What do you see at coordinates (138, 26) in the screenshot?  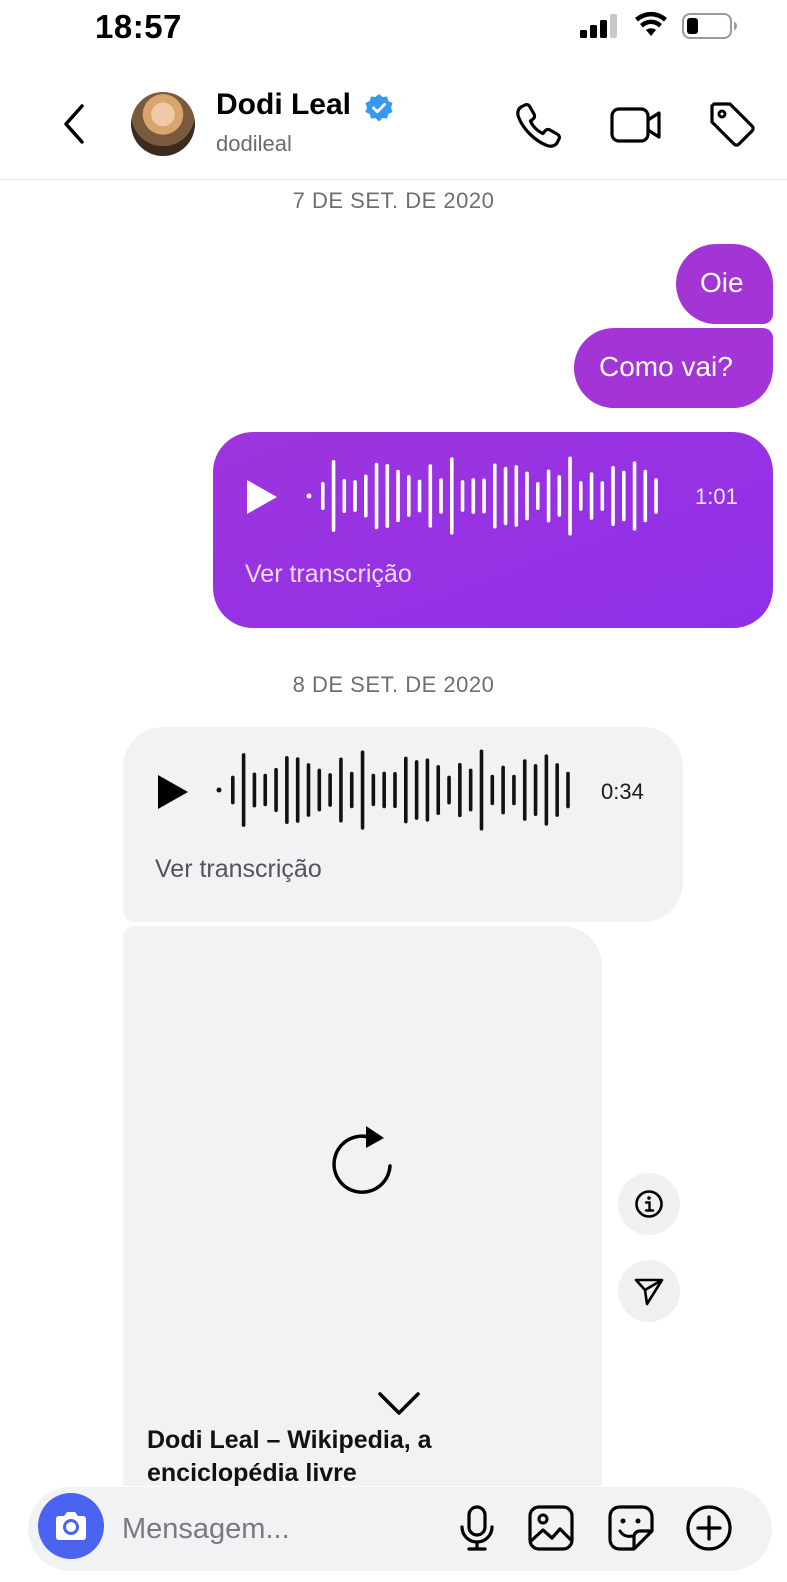 I see `status-time: 18:57` at bounding box center [138, 26].